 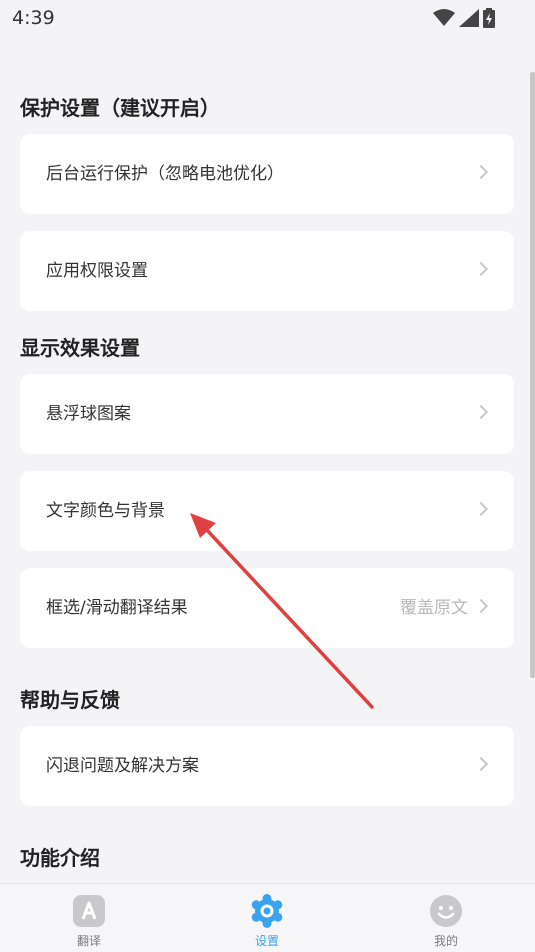 What do you see at coordinates (267, 511) in the screenshot?
I see `item-text-color-background: 文字颜色与背景` at bounding box center [267, 511].